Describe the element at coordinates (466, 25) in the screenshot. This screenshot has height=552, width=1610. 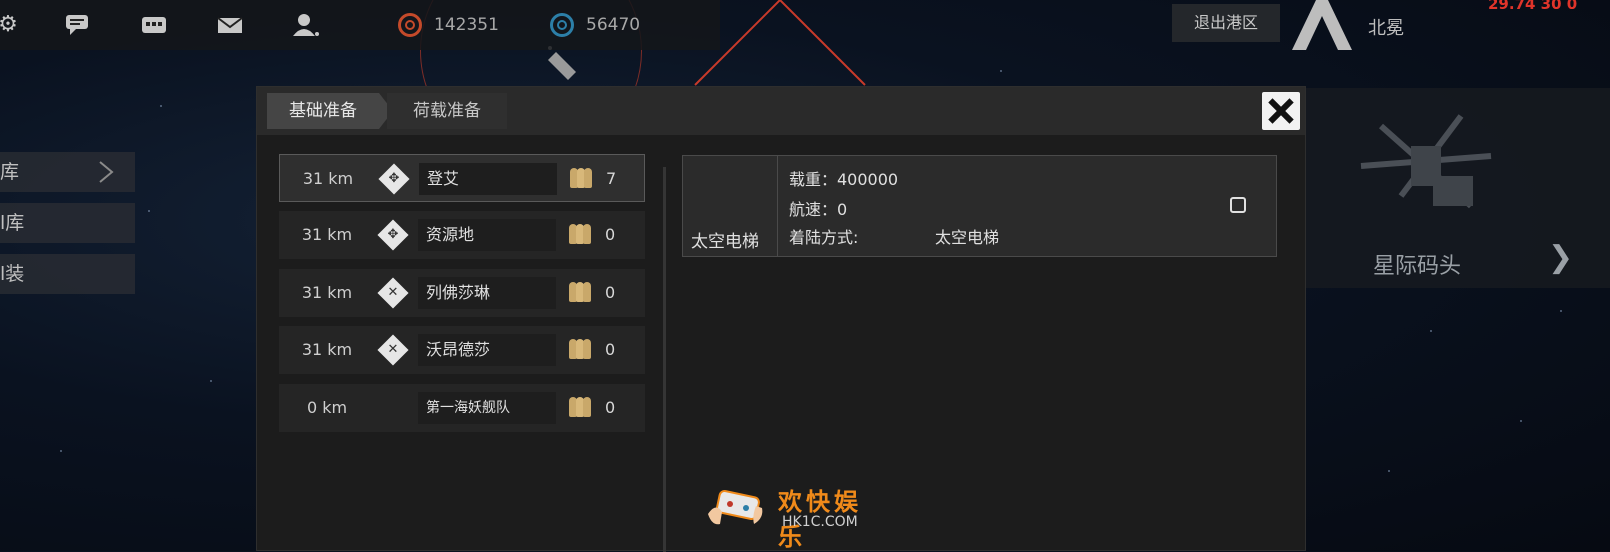
I see `credits-value: 142351` at that location.